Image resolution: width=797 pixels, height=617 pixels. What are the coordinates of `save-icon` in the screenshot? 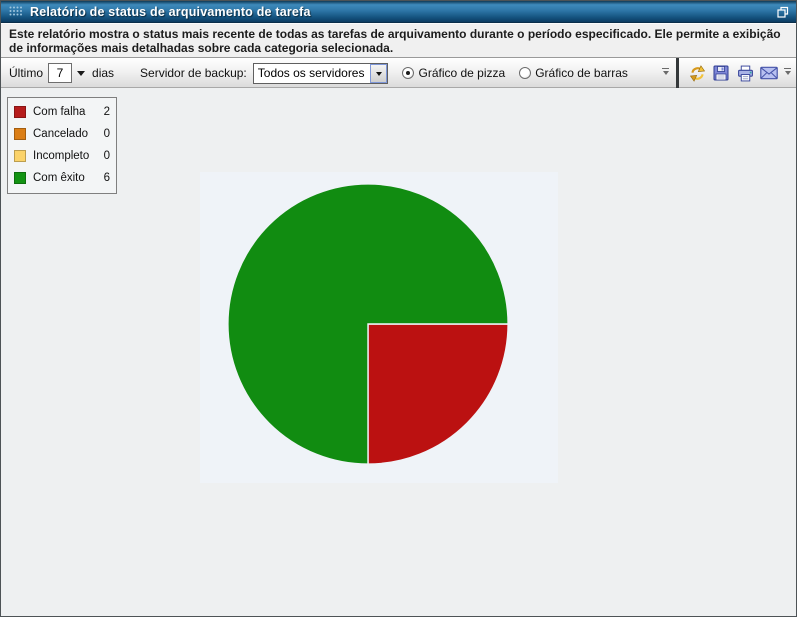 It's located at (721, 73).